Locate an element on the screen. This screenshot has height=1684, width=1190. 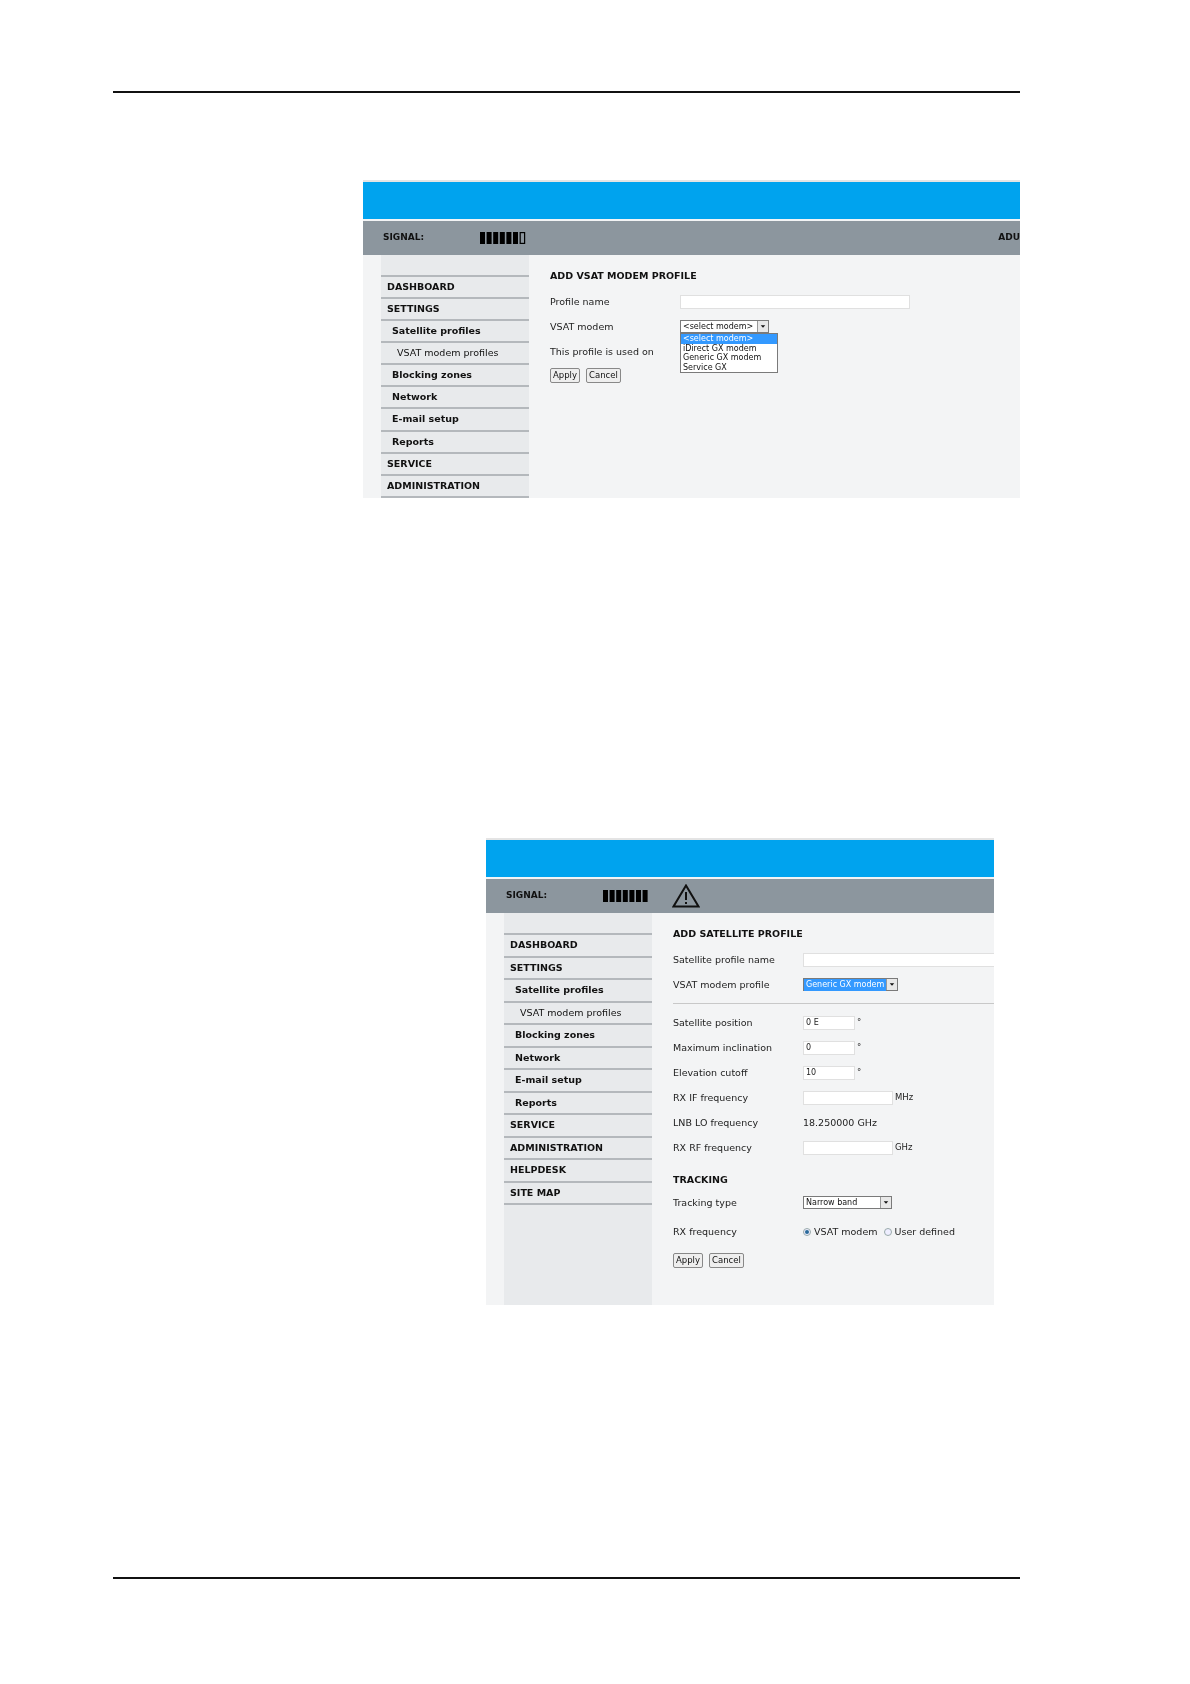
form-title: ADD SATELLITE PROFILE is located at coordinates (738, 934).